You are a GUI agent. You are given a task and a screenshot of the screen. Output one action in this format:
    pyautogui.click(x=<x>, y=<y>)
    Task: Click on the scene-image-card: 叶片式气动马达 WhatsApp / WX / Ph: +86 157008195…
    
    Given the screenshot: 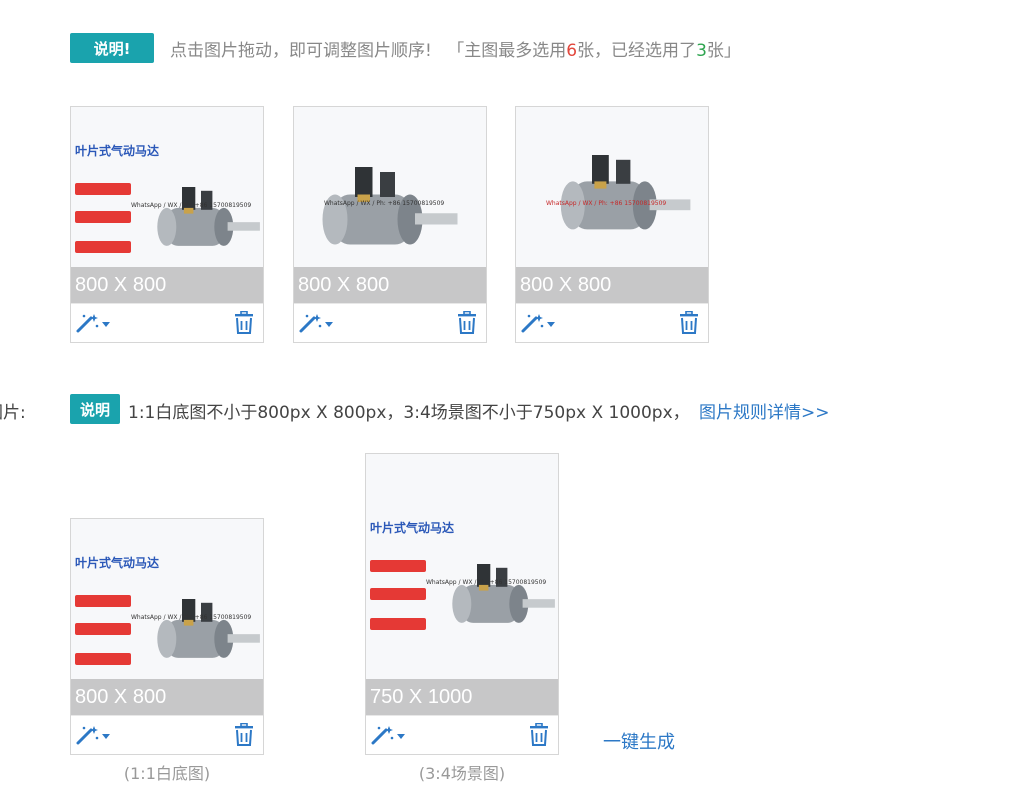 What is the action you would take?
    pyautogui.click(x=462, y=604)
    